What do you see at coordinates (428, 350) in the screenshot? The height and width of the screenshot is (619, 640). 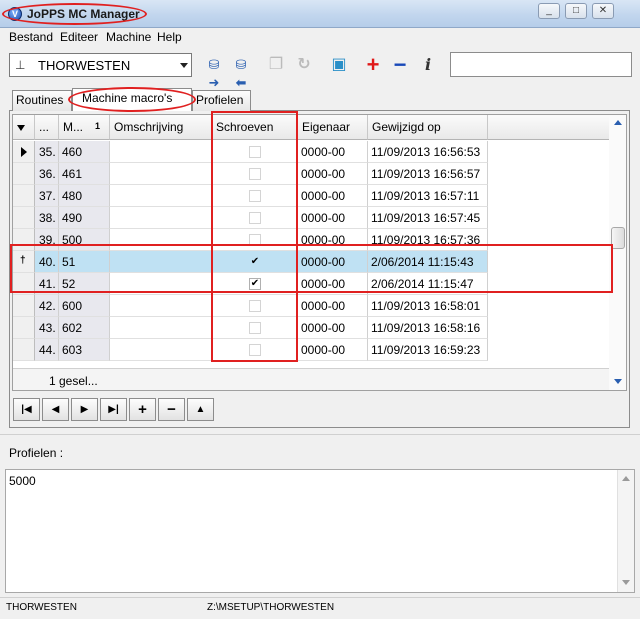 I see `gewijzigd-cell: 11/09/2013 16:59:23` at bounding box center [428, 350].